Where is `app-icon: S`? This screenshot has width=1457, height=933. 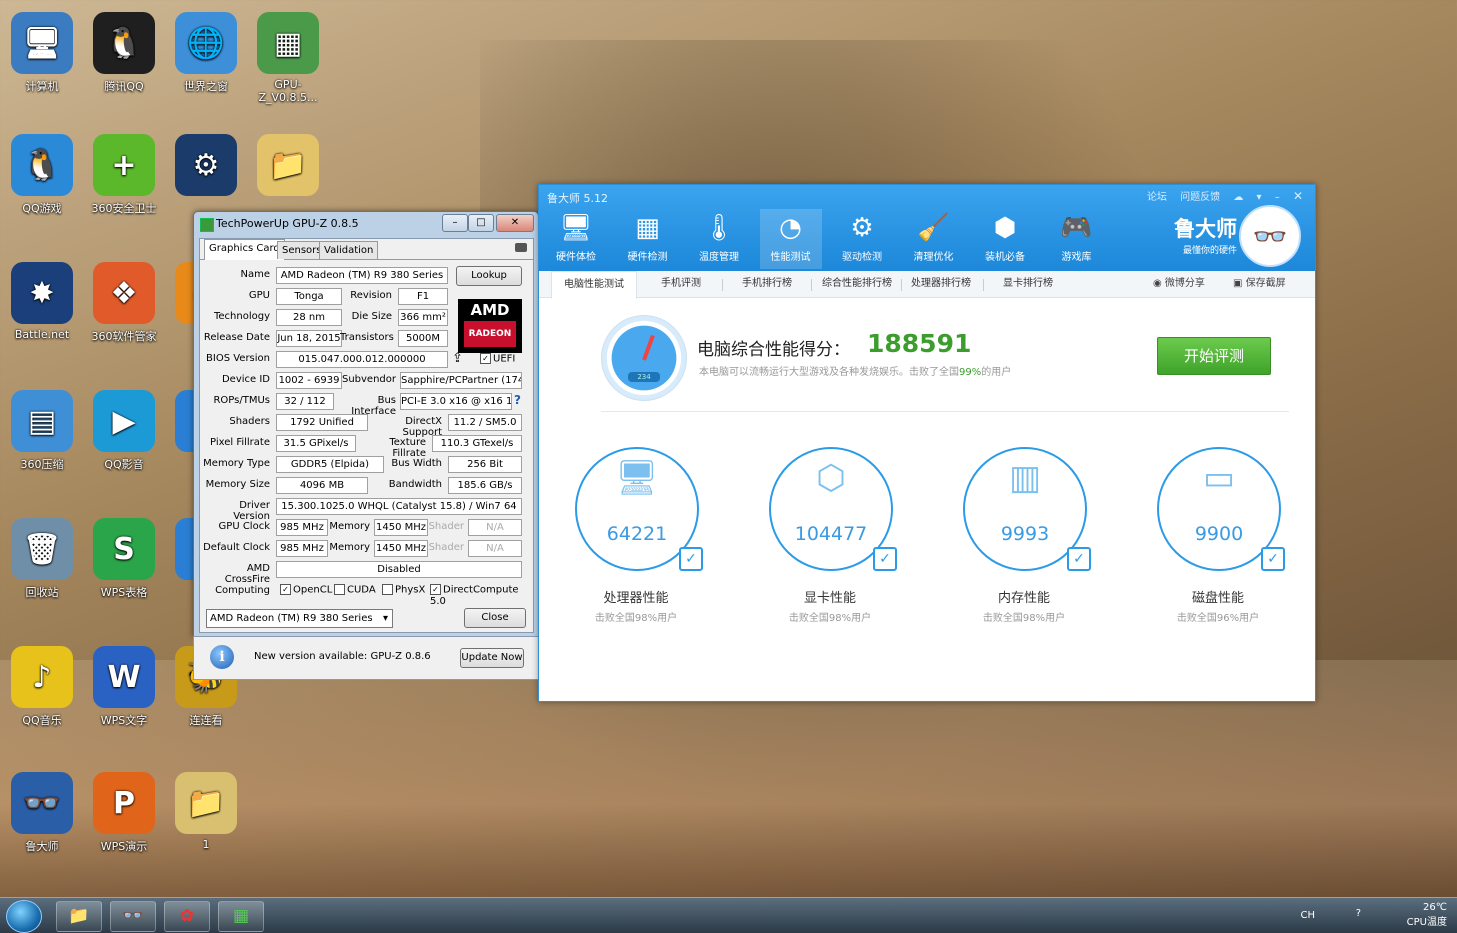 app-icon: S is located at coordinates (124, 549).